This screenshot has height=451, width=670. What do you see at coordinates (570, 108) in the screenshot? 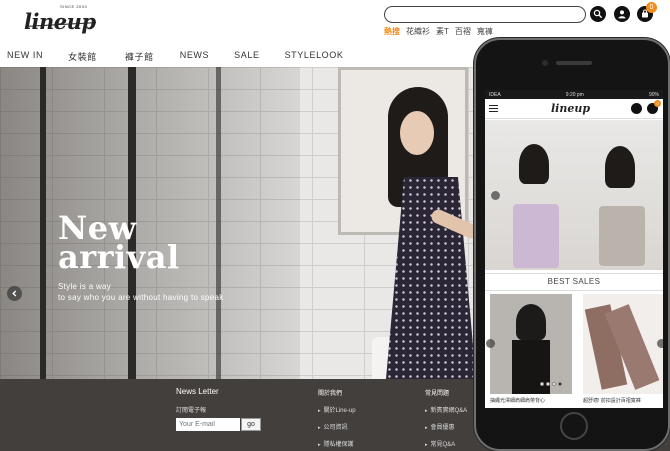
I see `mobile-logo: lineup` at bounding box center [570, 108].